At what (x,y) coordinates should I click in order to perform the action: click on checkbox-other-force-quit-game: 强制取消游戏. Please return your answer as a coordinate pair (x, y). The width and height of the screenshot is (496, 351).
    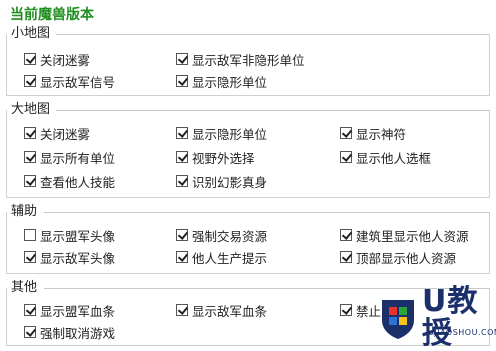
    Looking at the image, I should click on (69, 332).